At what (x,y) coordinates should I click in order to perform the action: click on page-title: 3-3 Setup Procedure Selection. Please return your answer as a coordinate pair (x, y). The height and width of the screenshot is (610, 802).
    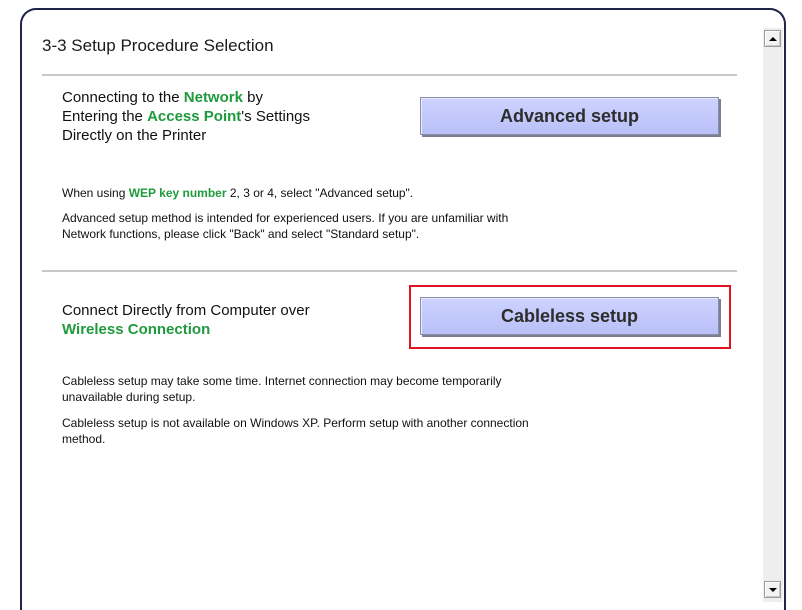
    Looking at the image, I should click on (158, 45).